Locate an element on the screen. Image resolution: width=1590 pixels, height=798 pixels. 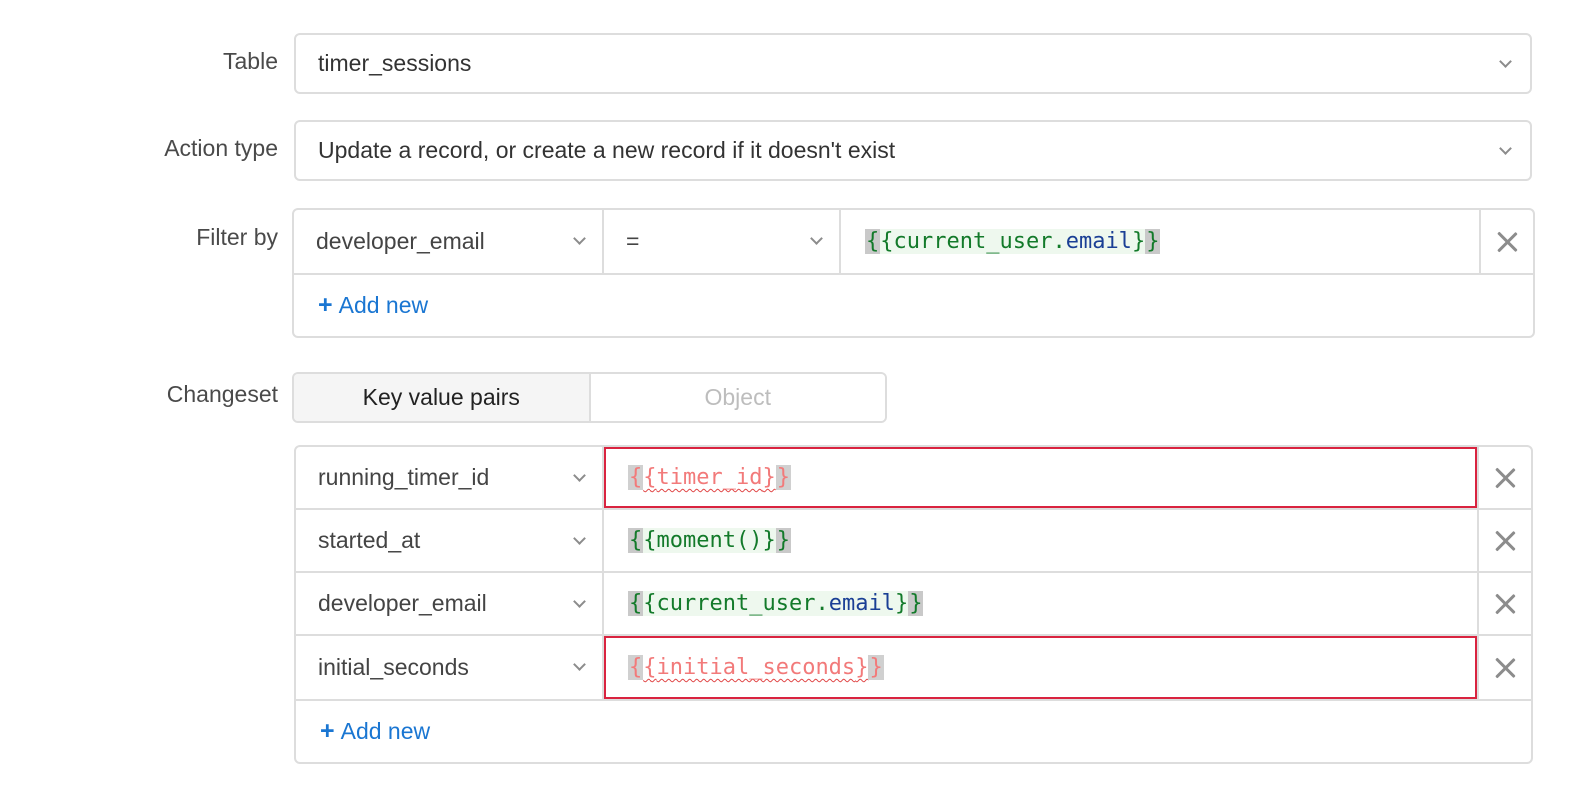
filter-row: developer_email = {{current_user.email}} is located at coordinates (913, 242).